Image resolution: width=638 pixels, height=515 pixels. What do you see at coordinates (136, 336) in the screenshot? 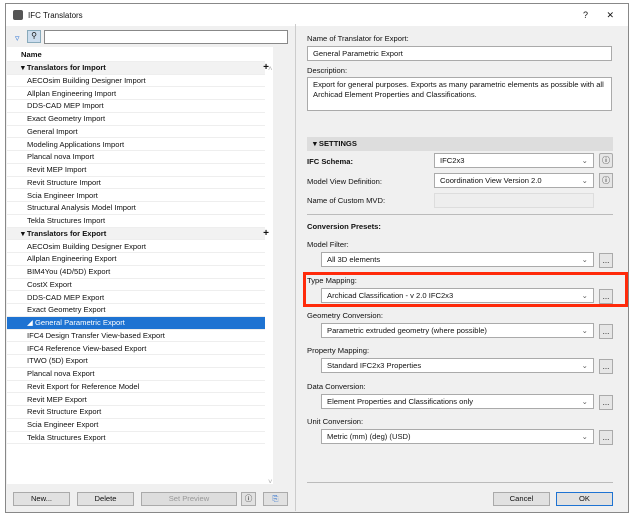
I see `list-item: IFC4 Design Transfer View-based Export` at bounding box center [136, 336].